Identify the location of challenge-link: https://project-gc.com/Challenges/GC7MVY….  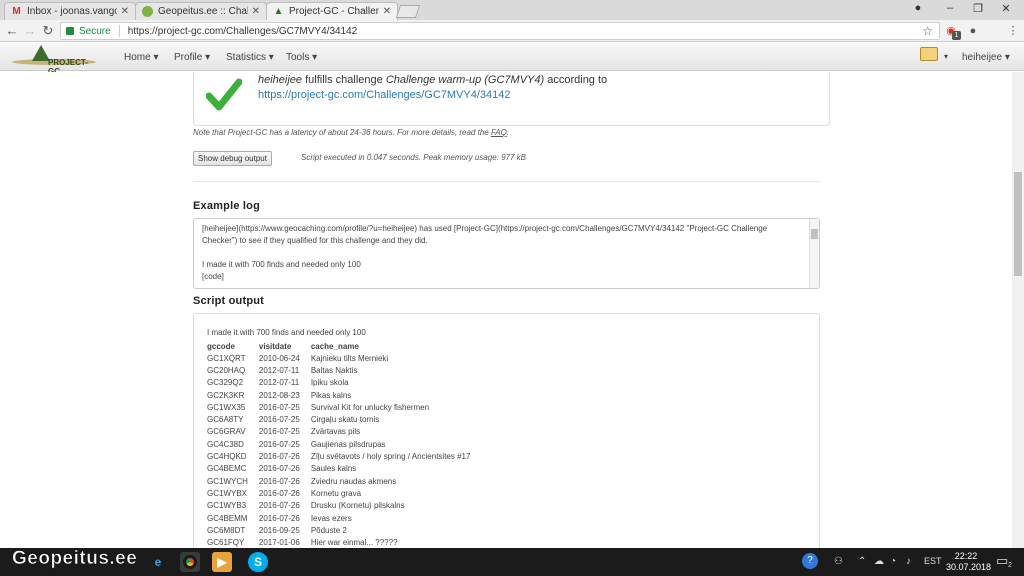
(384, 95).